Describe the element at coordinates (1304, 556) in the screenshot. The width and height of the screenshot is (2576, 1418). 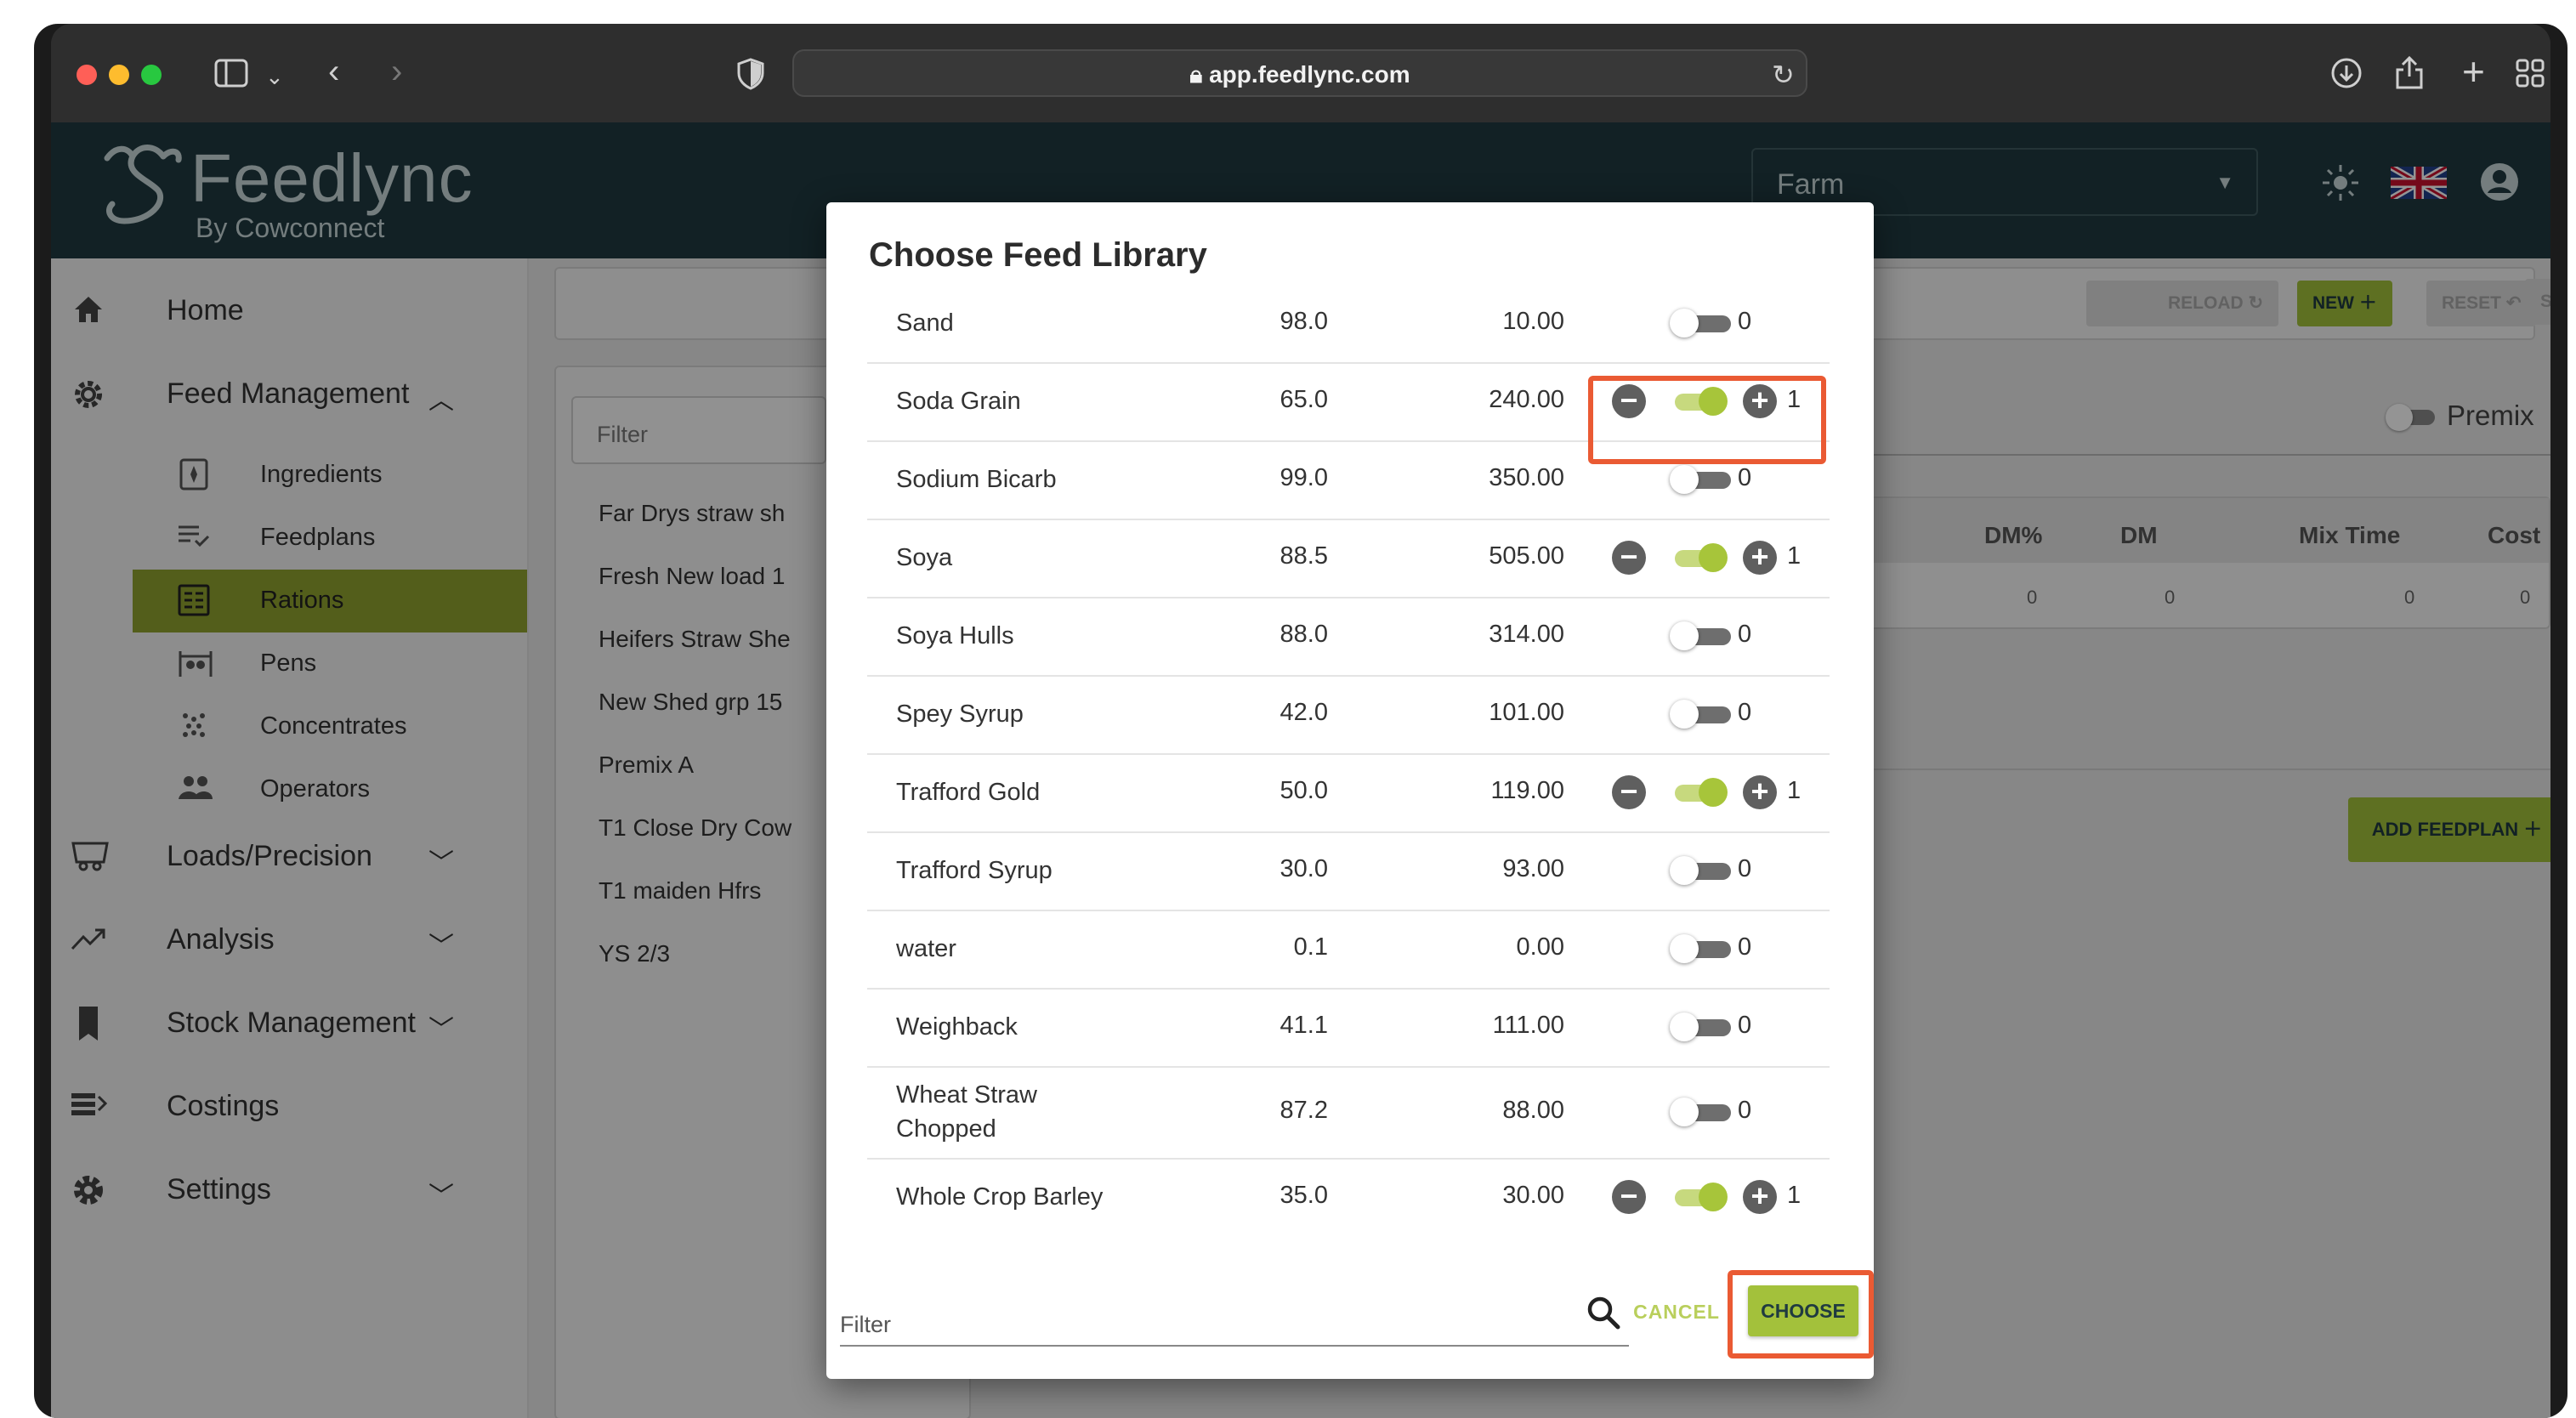
I see `feed-dm: 88.5` at that location.